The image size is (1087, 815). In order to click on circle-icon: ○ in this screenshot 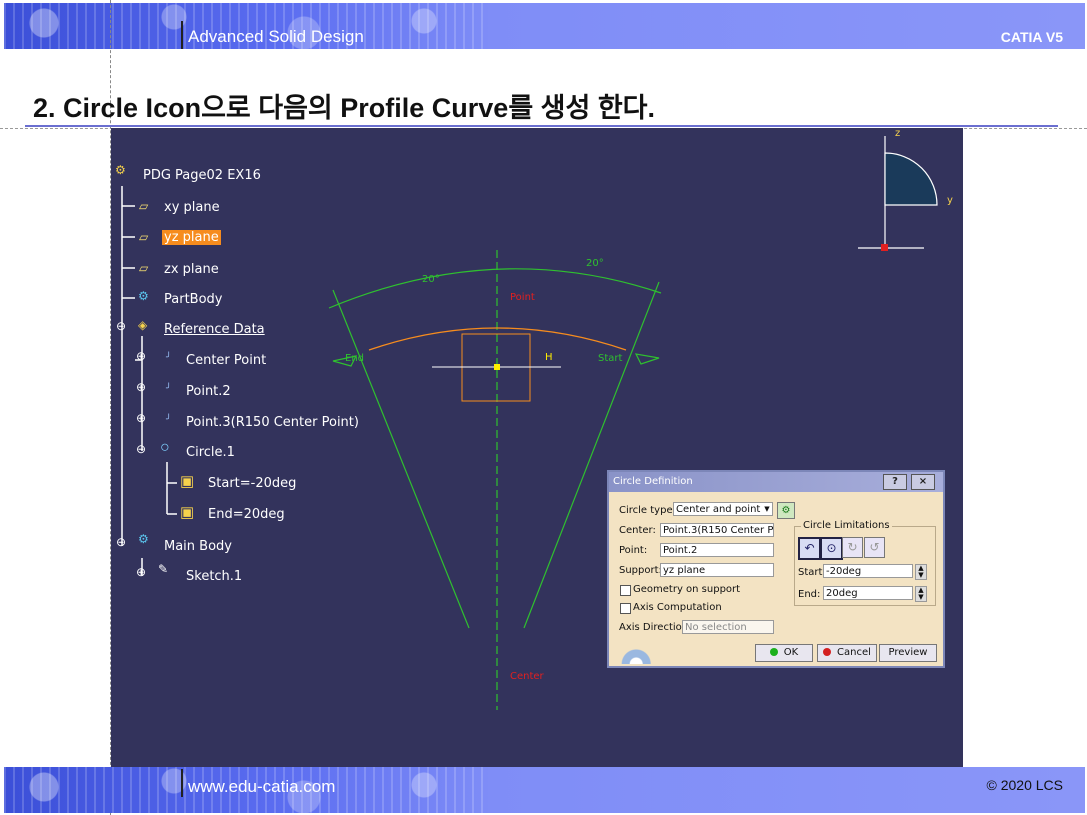, I will do `click(165, 447)`.